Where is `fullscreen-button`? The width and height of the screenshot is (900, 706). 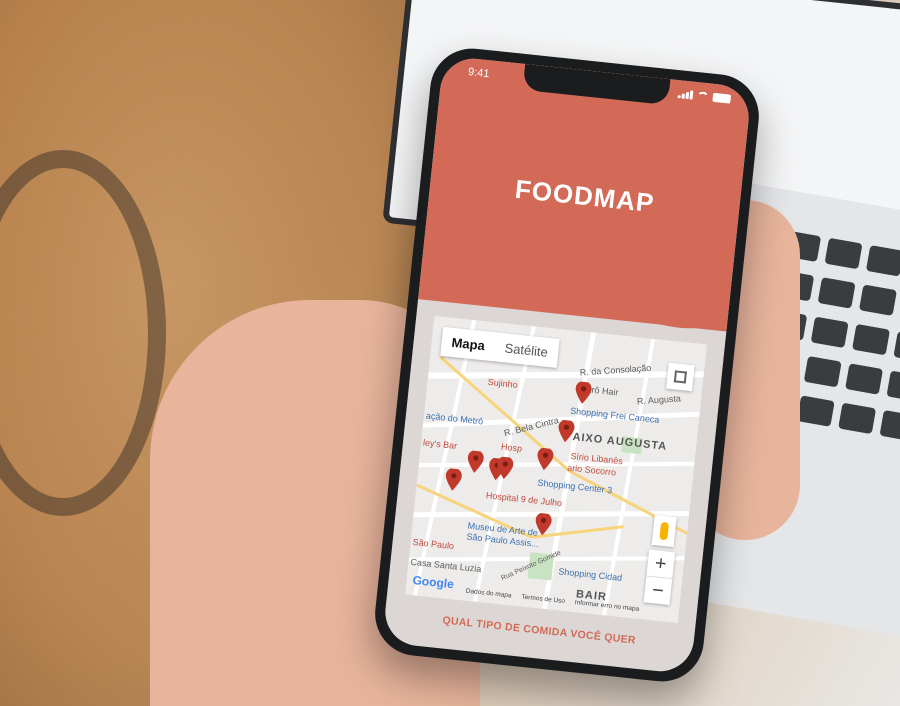
fullscreen-button is located at coordinates (680, 377).